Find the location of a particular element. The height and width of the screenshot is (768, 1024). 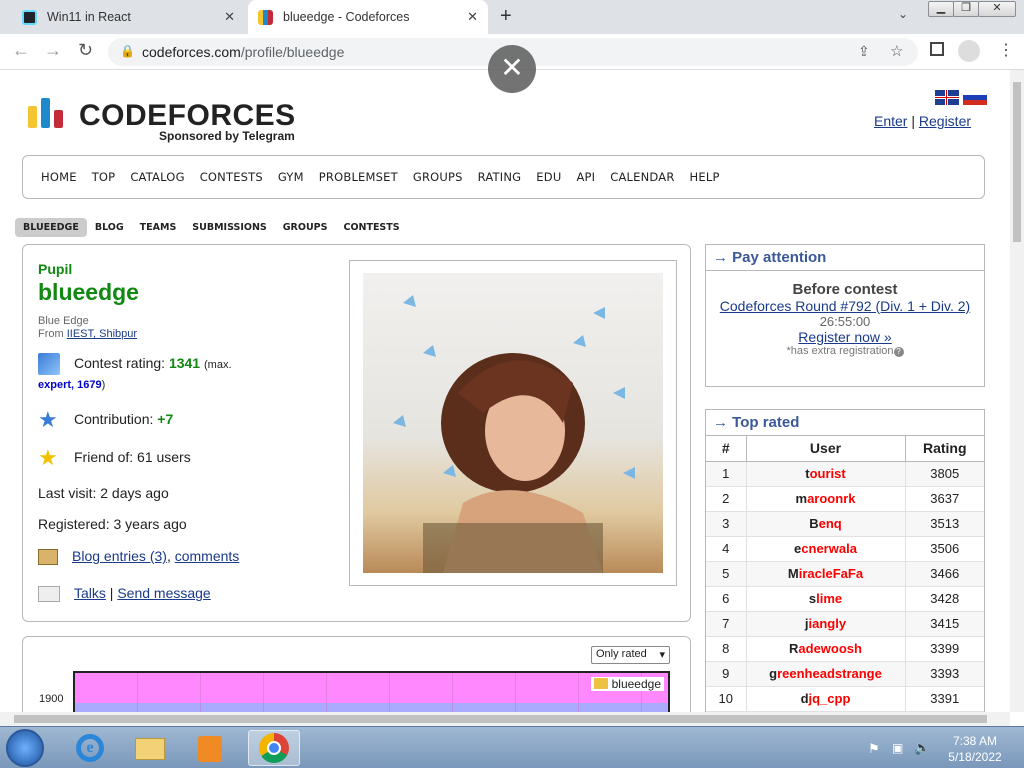

start-button is located at coordinates (25, 748).